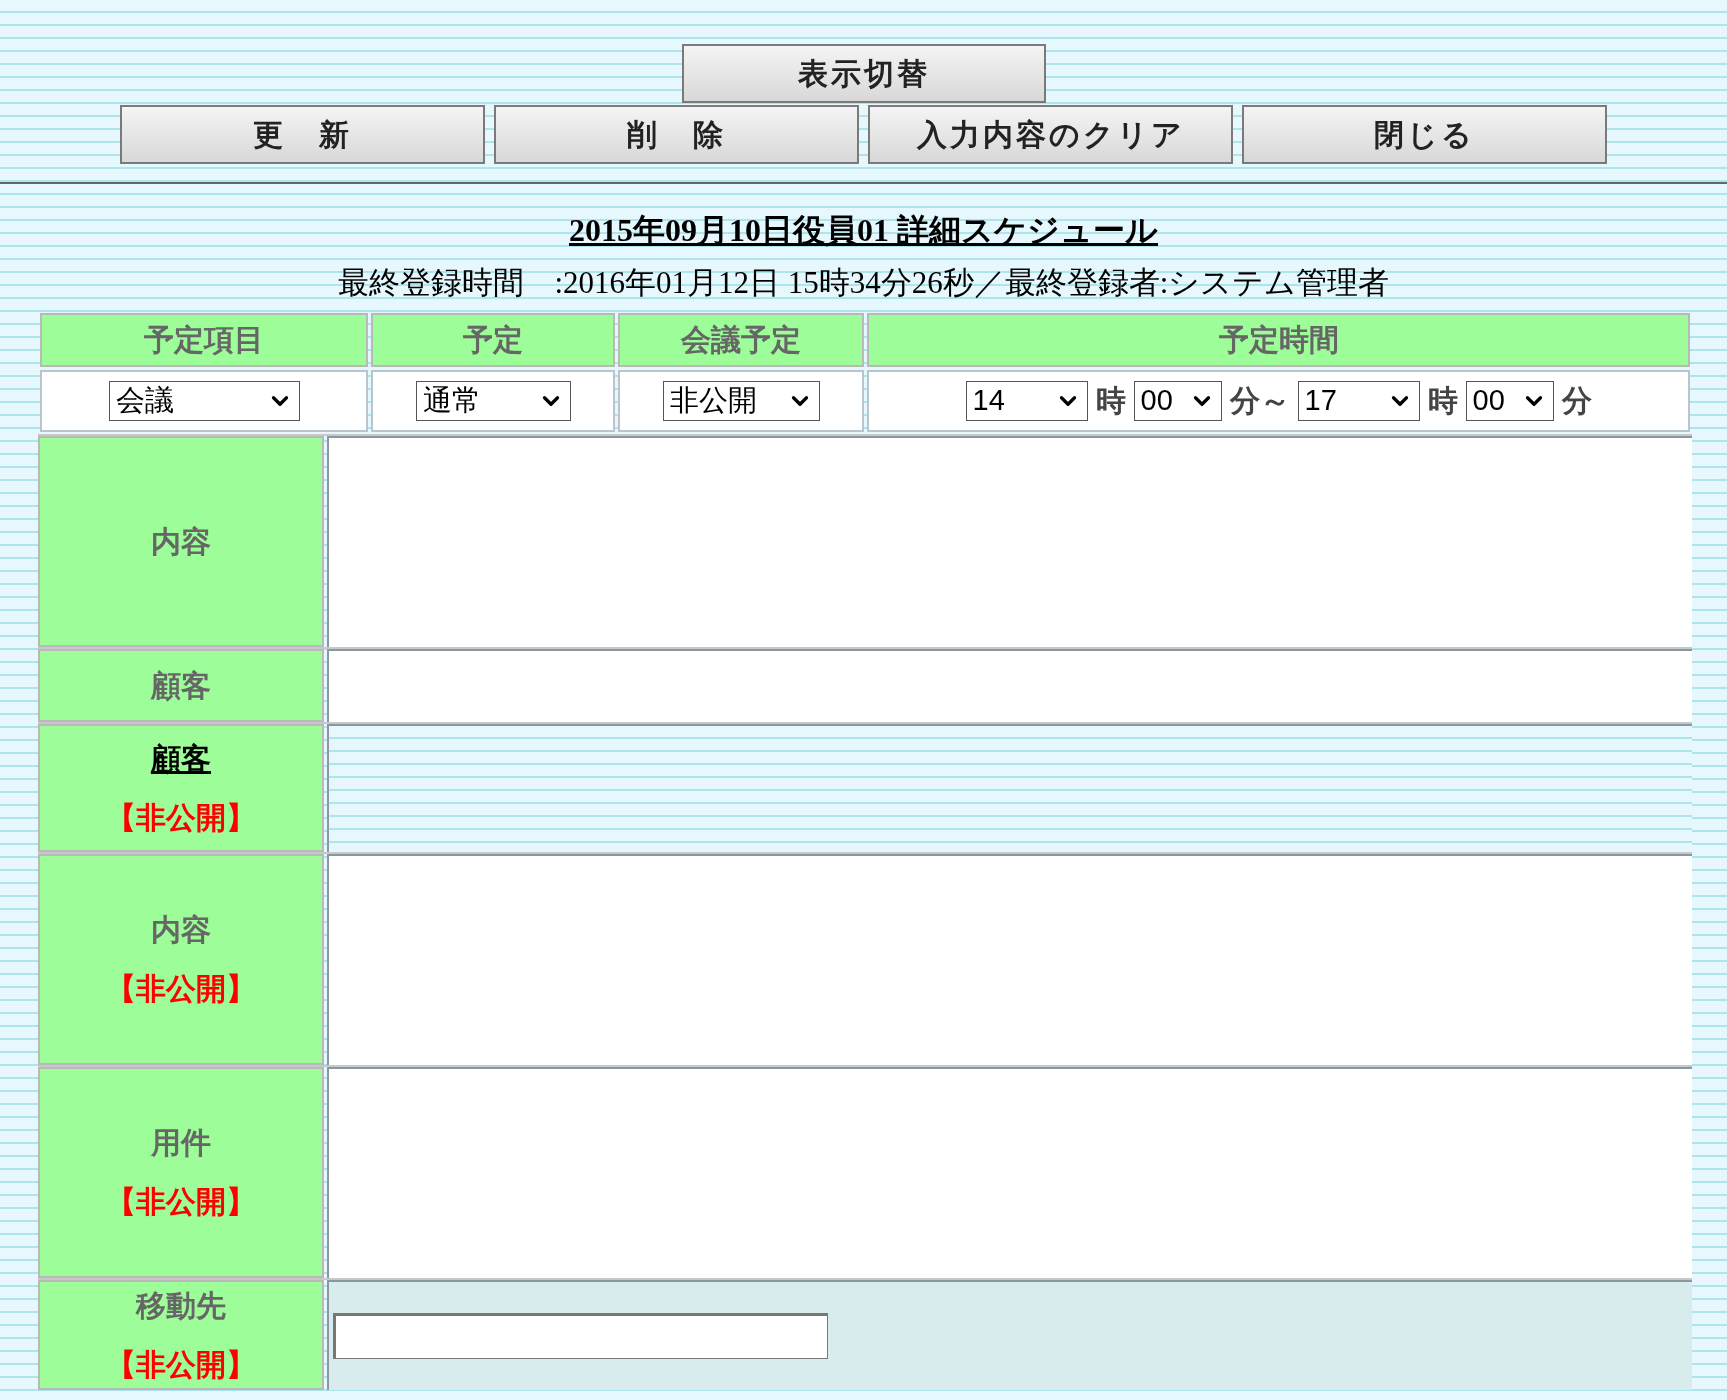 Image resolution: width=1727 pixels, height=1400 pixels. I want to click on field-label: 顧客, so click(181, 685).